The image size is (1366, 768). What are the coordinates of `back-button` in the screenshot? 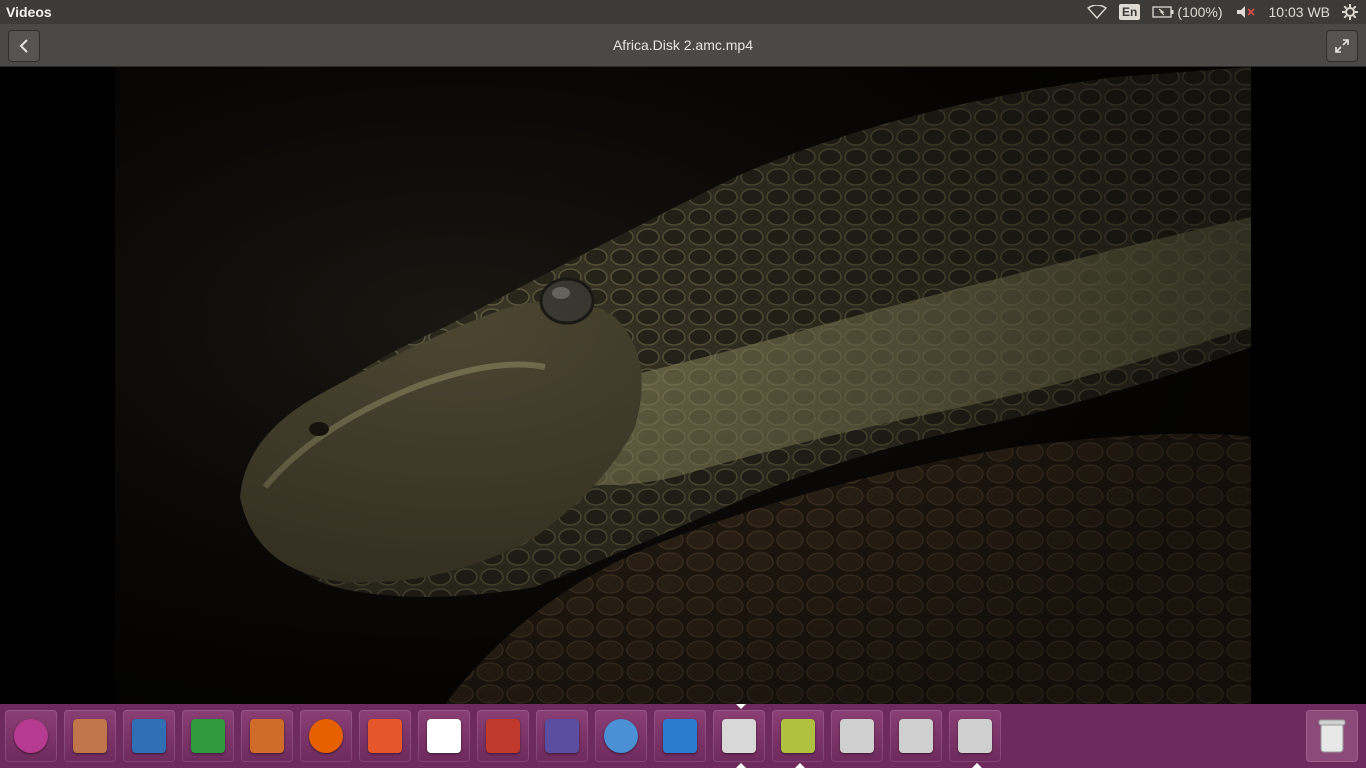 It's located at (24, 46).